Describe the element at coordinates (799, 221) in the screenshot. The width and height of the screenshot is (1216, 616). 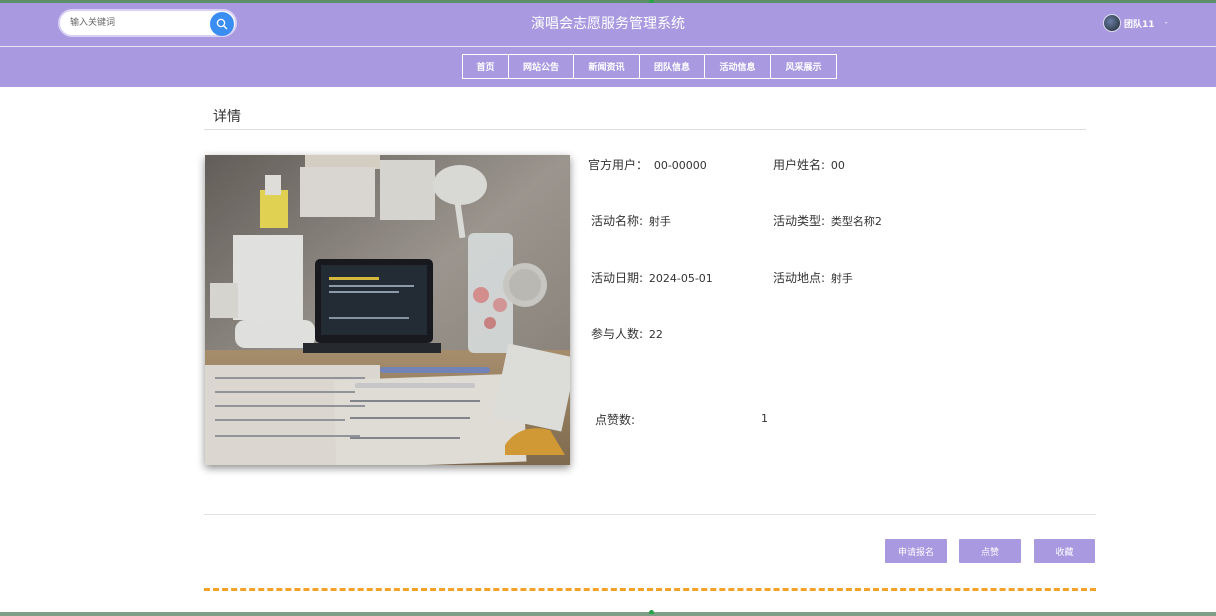
I see `activity-type-label: 活动类型:` at that location.